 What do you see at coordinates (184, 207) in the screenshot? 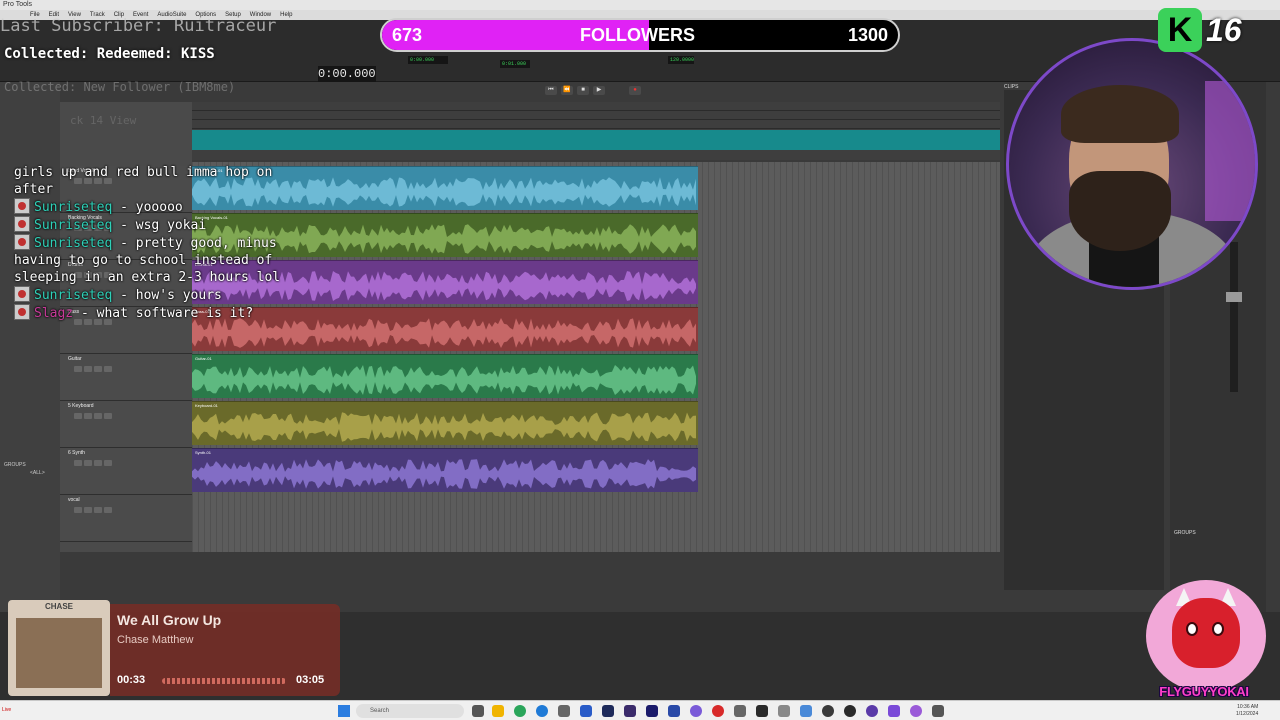
I see `chat-message: Sunriseteq - yooooo` at bounding box center [184, 207].